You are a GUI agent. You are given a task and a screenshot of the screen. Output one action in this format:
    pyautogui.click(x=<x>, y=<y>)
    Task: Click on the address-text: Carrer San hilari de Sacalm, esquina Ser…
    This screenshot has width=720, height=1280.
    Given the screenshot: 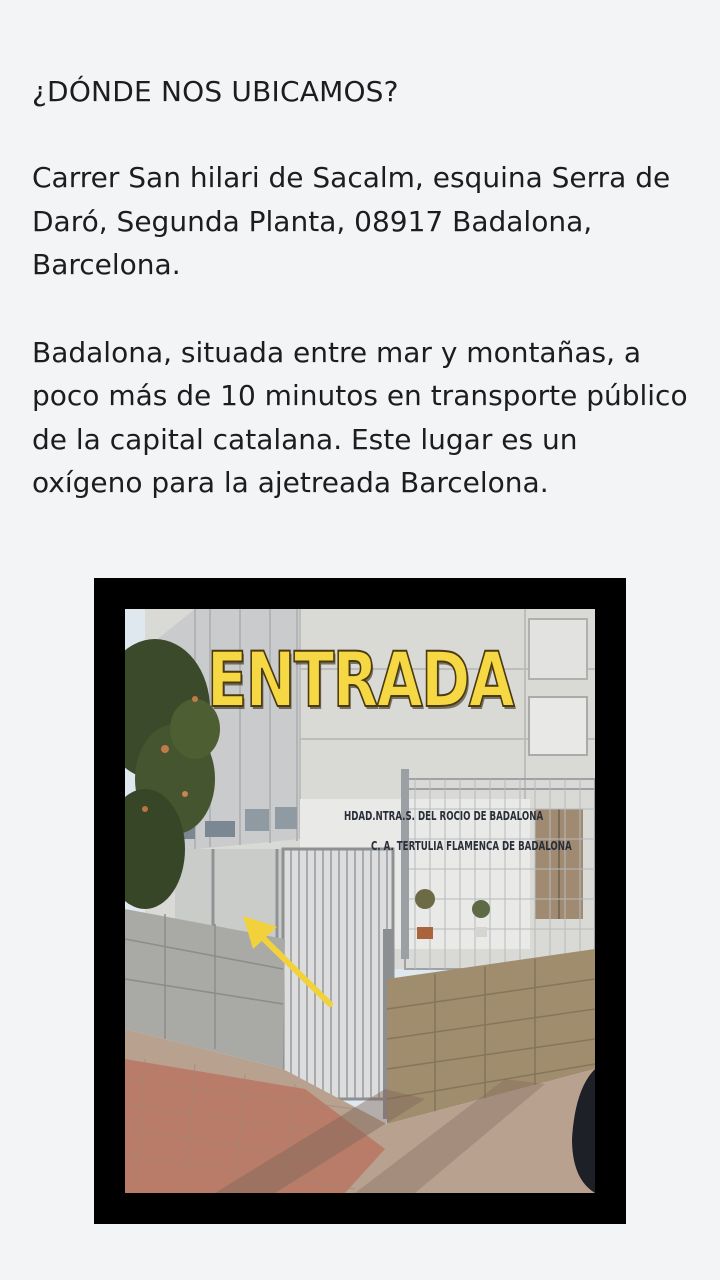 What is the action you would take?
    pyautogui.click(x=351, y=221)
    